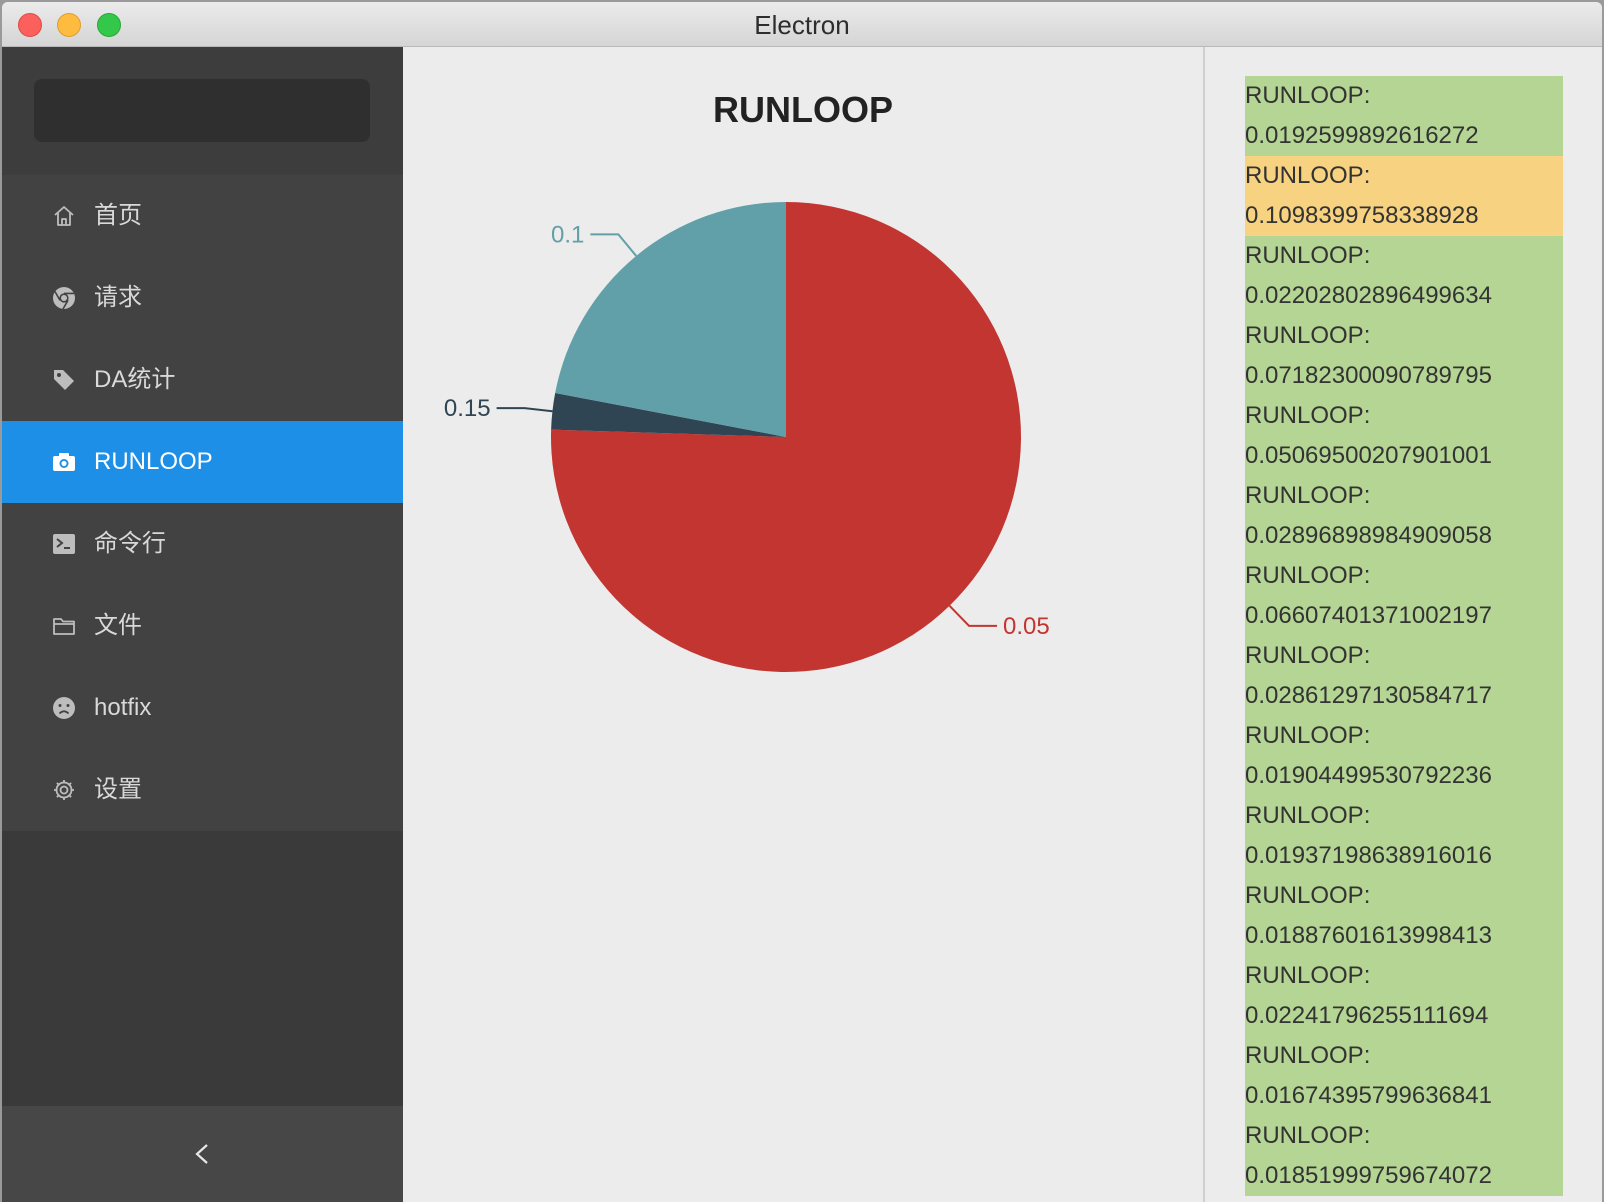 Image resolution: width=1604 pixels, height=1202 pixels. Describe the element at coordinates (202, 216) in the screenshot. I see `sidebar-item-home: 首页` at that location.